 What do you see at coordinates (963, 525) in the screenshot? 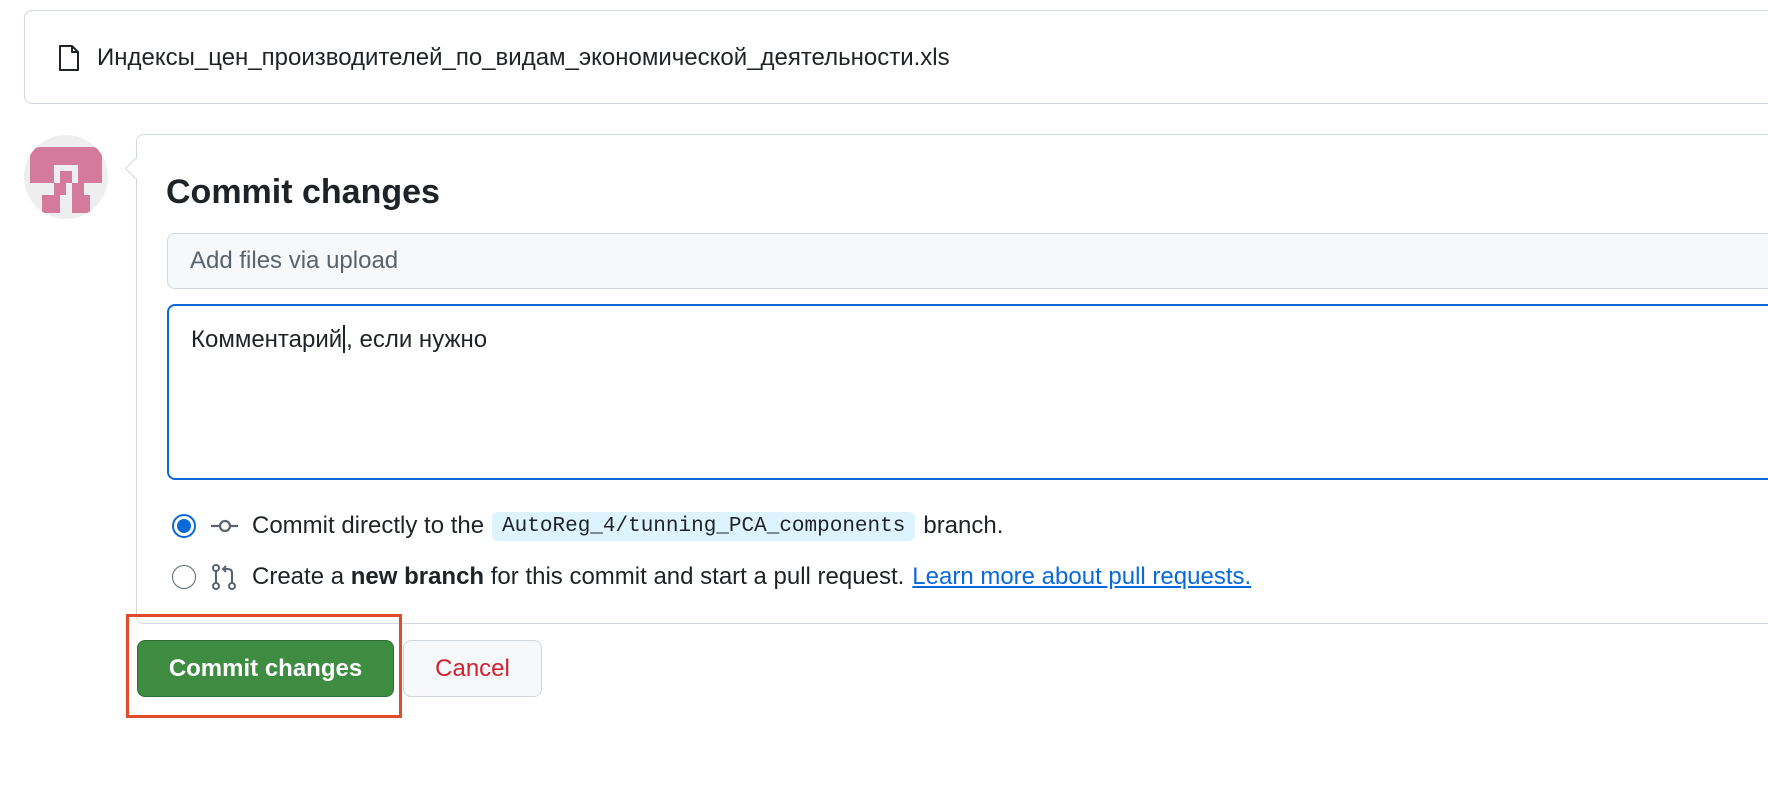
I see `option-direct-suffix: branch.` at bounding box center [963, 525].